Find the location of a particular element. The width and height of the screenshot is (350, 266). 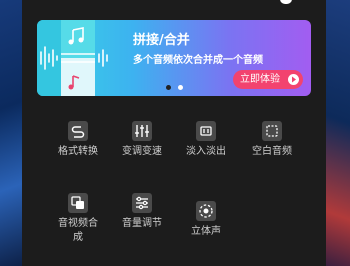

stereo-icon is located at coordinates (206, 211).